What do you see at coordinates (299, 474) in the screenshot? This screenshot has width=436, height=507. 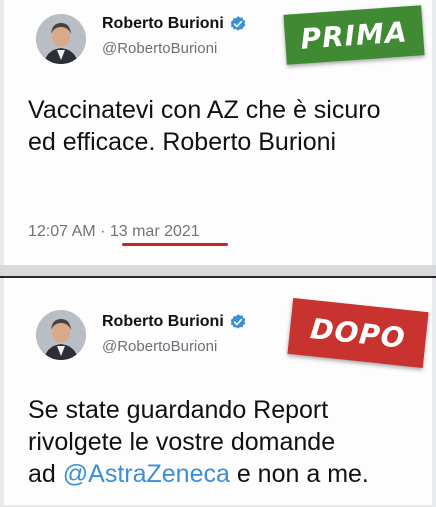 I see `tweet-text-suffix: e non a me.` at bounding box center [299, 474].